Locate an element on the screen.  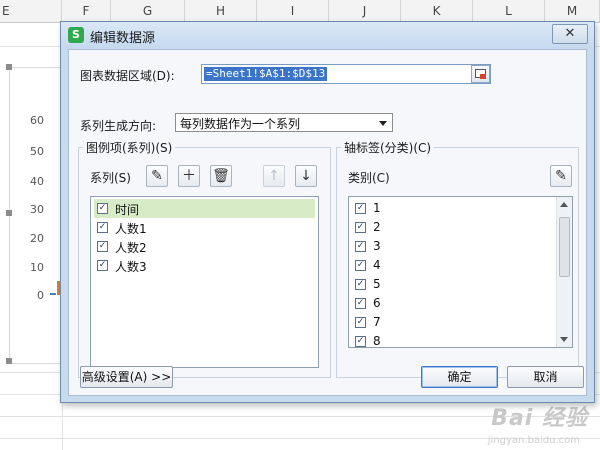
category-list-item: ✓ 1 is located at coordinates (460, 208).